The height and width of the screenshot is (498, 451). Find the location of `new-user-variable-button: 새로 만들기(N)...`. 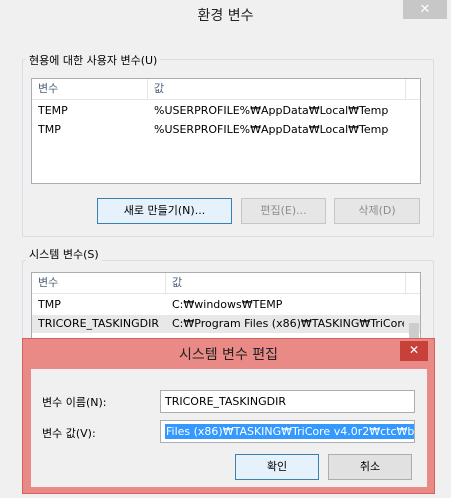

new-user-variable-button: 새로 만들기(N)... is located at coordinates (164, 211).